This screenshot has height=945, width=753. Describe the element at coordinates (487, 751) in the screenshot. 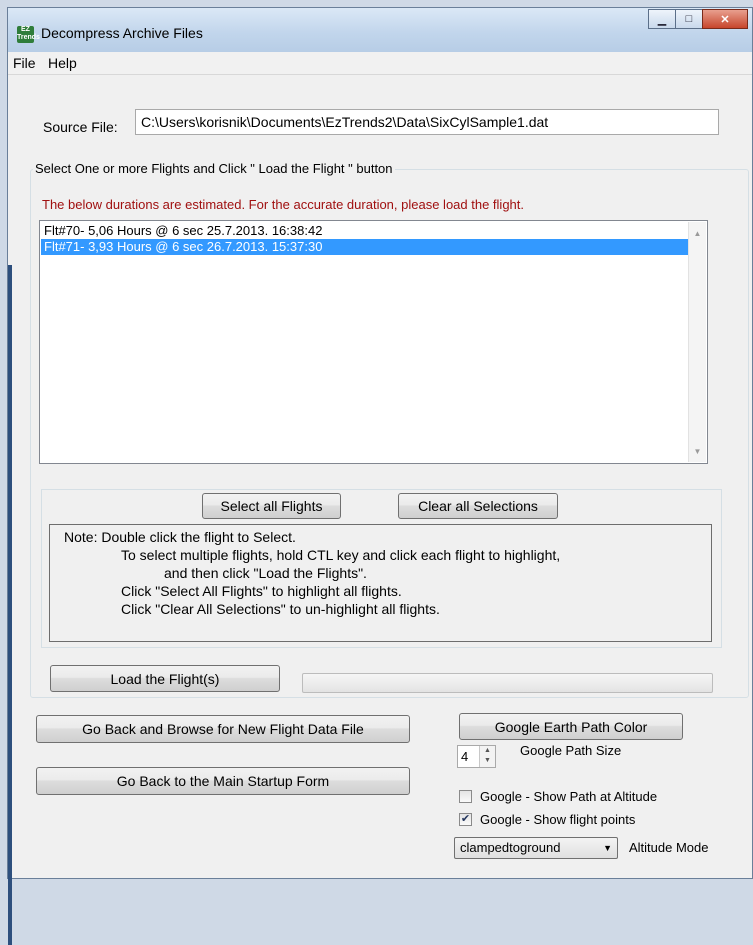

I see `stepper-up-icon: ▲` at that location.